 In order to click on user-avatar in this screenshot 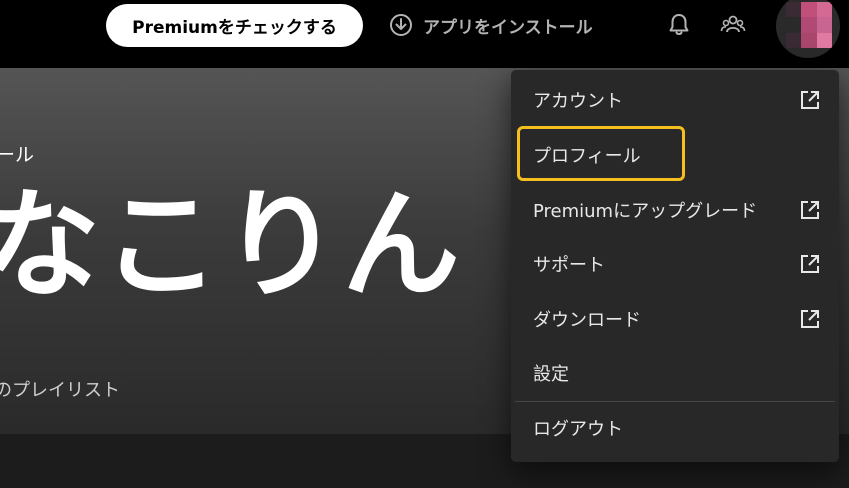, I will do `click(808, 29)`.